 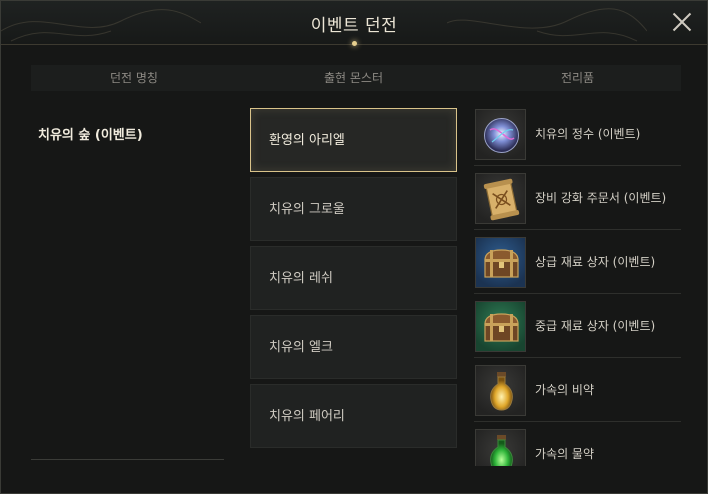 I want to click on reward-label: 치유의 정수 (이벤트), so click(x=588, y=134).